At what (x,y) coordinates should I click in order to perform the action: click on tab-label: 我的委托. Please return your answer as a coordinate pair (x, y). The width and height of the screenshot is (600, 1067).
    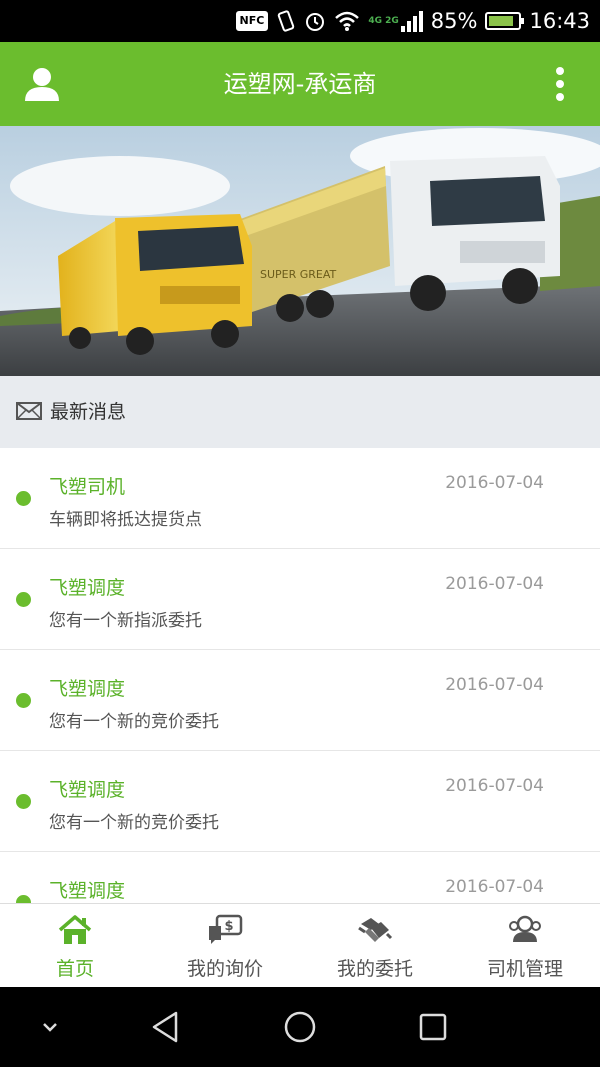
    Looking at the image, I should click on (374, 969).